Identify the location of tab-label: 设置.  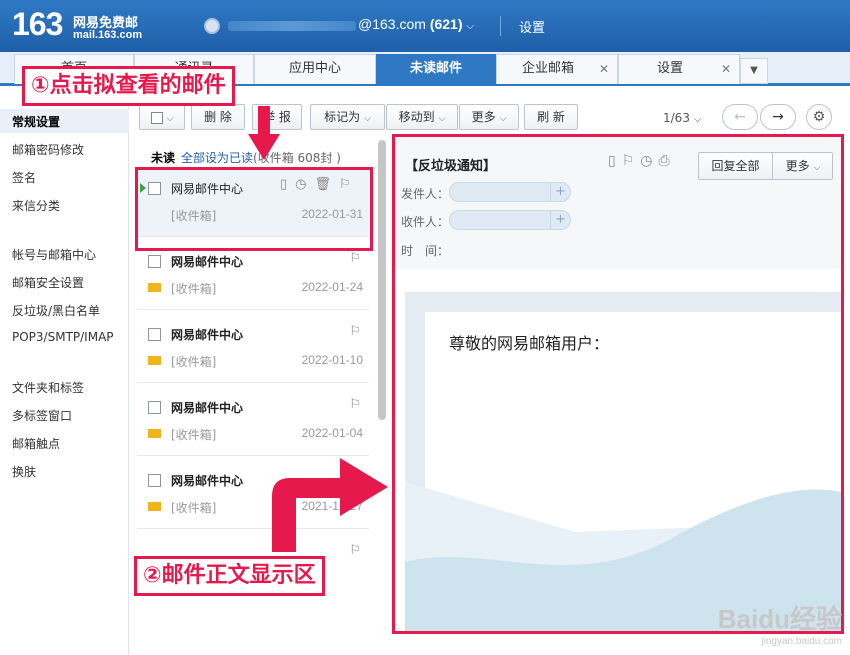
(669, 68).